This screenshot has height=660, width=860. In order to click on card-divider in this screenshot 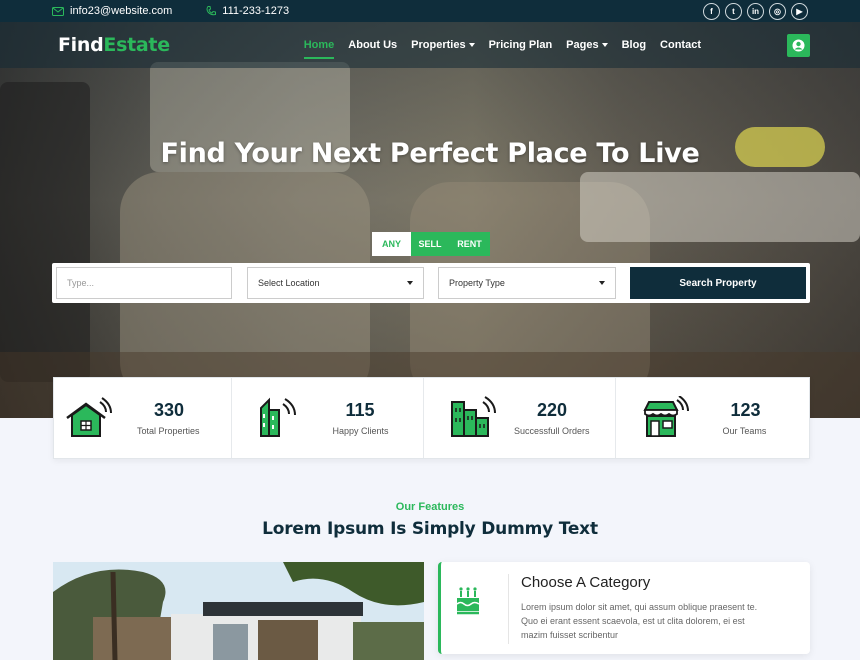, I will do `click(508, 609)`.